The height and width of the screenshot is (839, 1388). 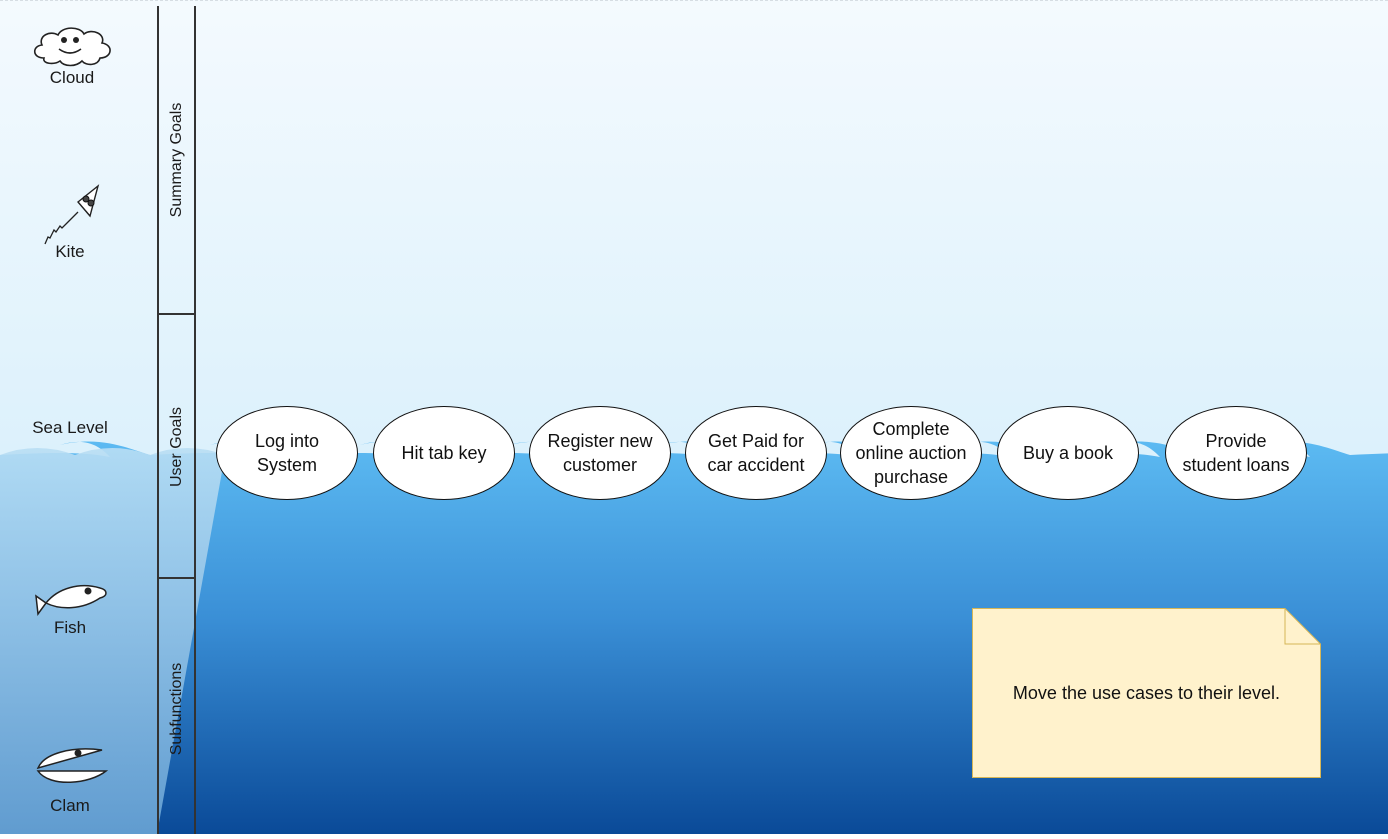 I want to click on level-clam: Clam, so click(x=70, y=780).